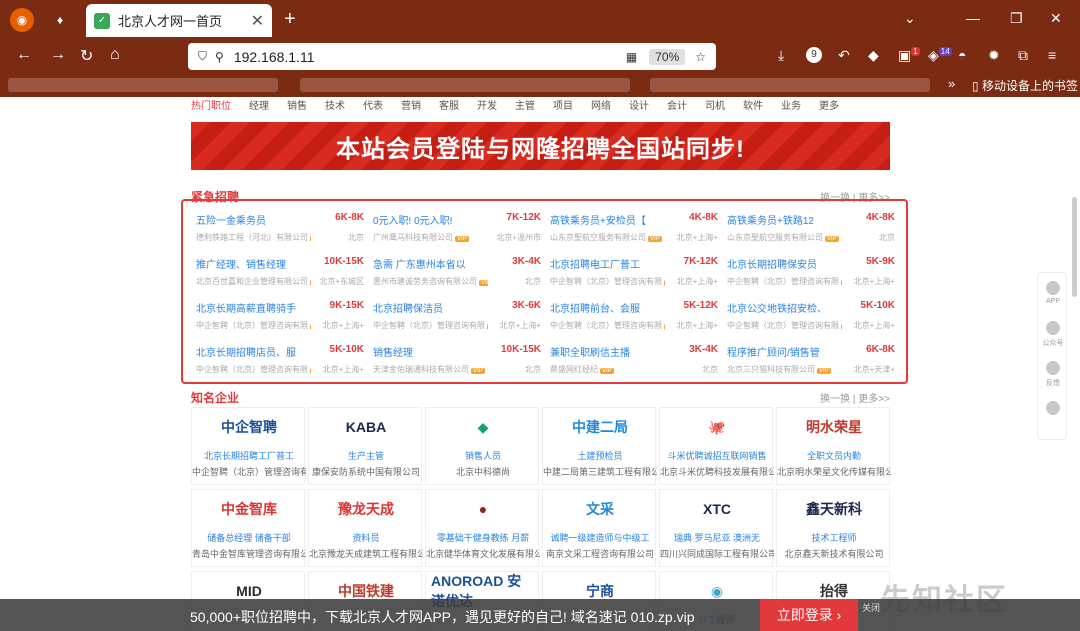  Describe the element at coordinates (829, 104) in the screenshot. I see `job-category-link: 更多` at that location.